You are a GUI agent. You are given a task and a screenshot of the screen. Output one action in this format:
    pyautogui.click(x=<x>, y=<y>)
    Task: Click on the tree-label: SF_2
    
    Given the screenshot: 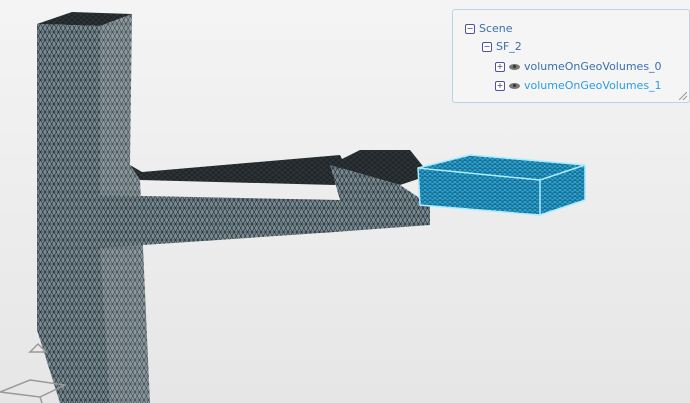 What is the action you would take?
    pyautogui.click(x=509, y=46)
    